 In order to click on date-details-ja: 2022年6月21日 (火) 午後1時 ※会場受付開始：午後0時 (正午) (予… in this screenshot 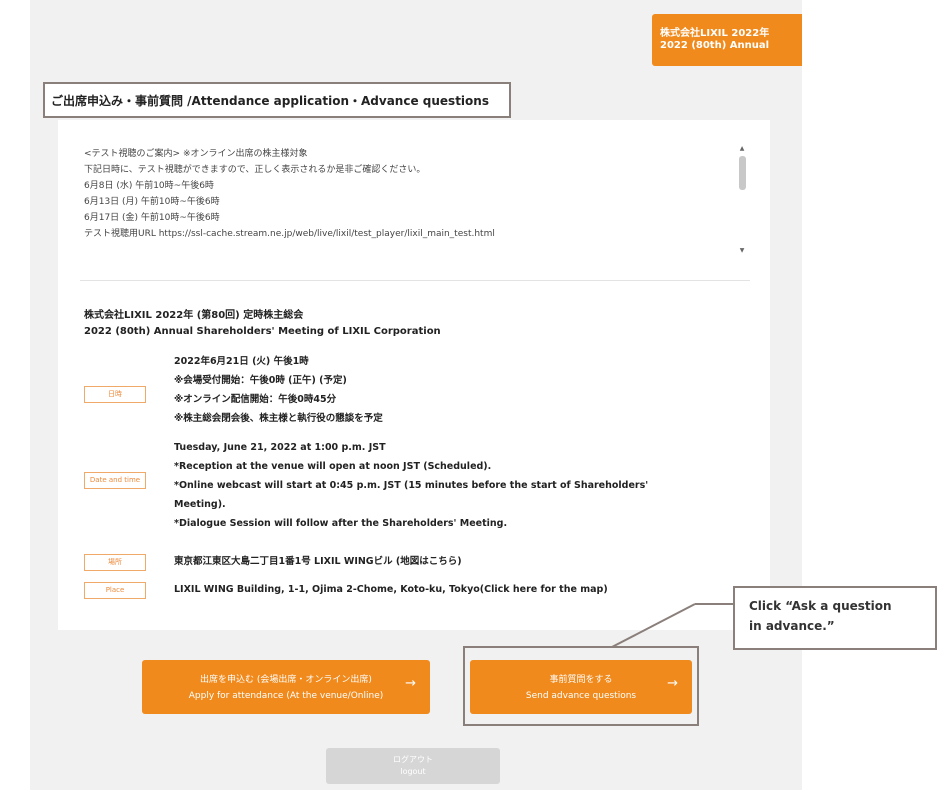, I will do `click(278, 390)`.